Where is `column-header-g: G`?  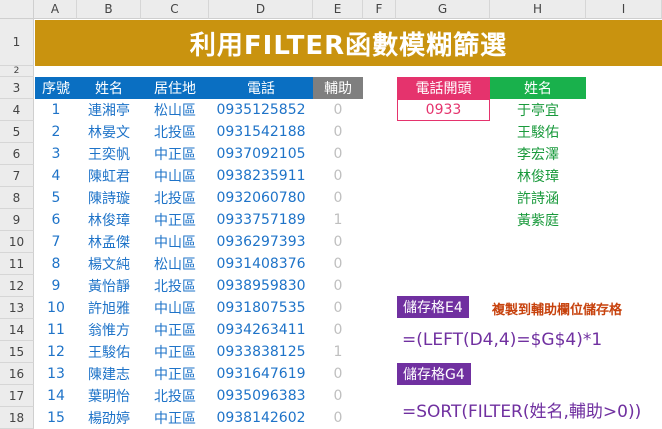 column-header-g: G is located at coordinates (443, 9).